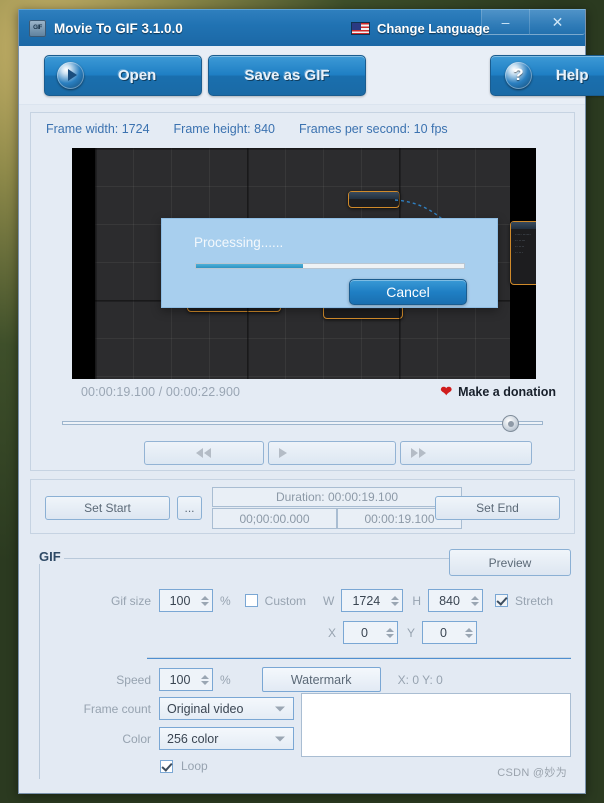  Describe the element at coordinates (186, 600) in the screenshot. I see `gif-size-stepper` at that location.